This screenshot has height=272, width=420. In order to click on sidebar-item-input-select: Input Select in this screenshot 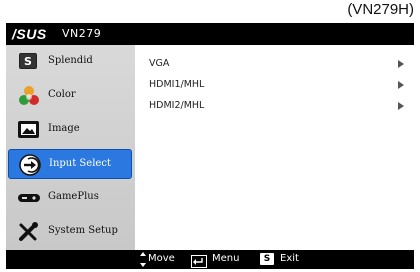, I will do `click(70, 164)`.